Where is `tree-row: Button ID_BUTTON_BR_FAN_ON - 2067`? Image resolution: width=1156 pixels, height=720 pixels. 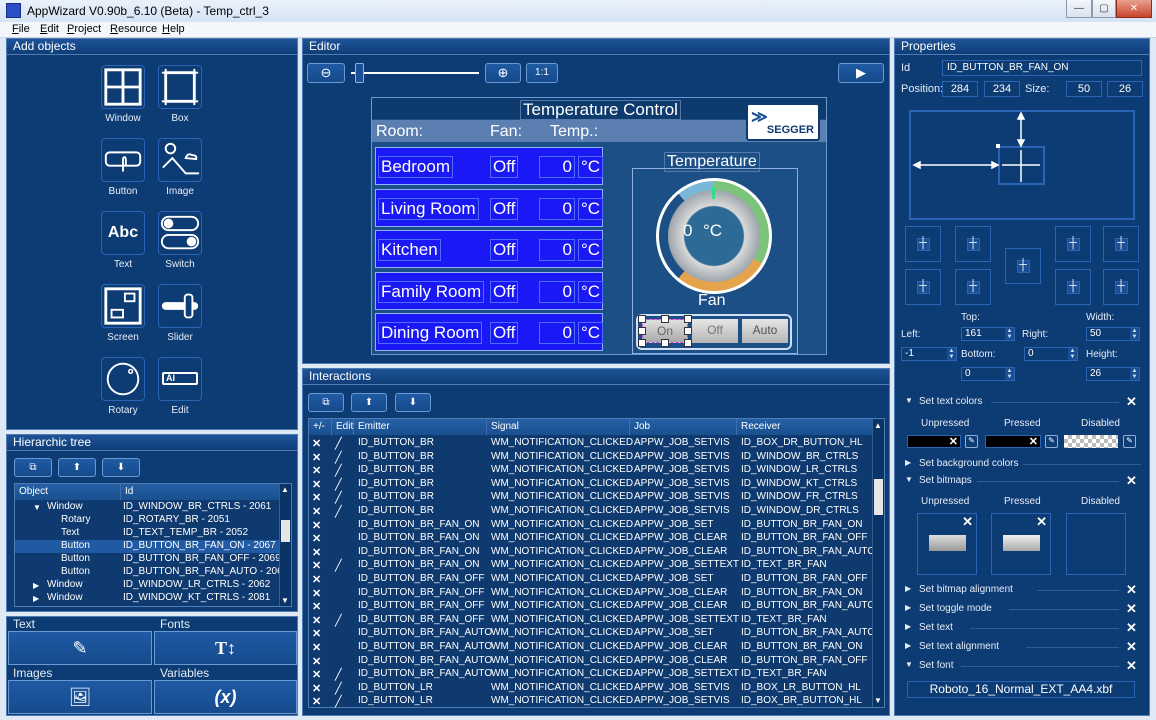 tree-row: Button ID_BUTTON_BR_FAN_ON - 2067 is located at coordinates (147, 546).